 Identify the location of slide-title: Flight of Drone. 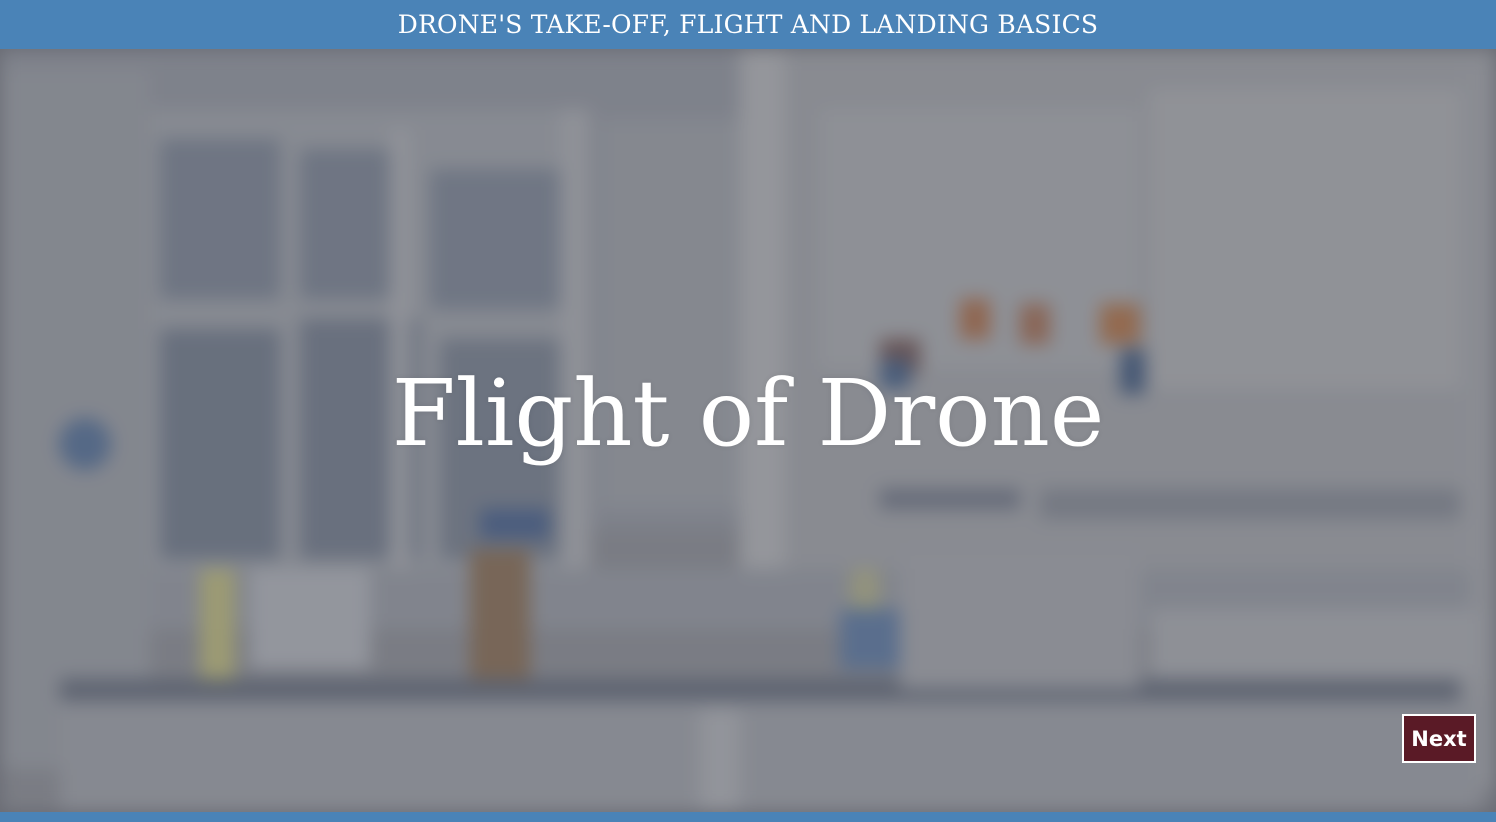
(748, 413).